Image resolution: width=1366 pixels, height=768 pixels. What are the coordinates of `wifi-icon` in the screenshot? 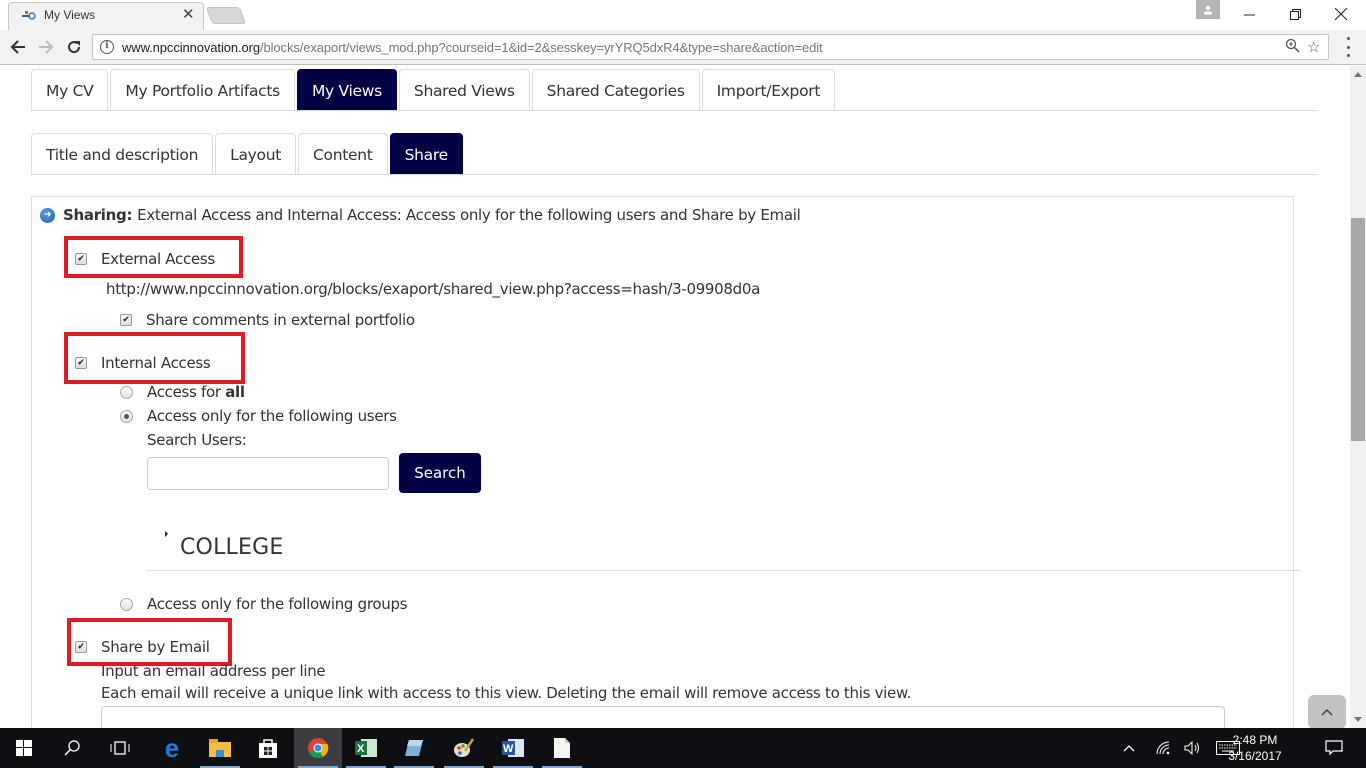 It's located at (1163, 748).